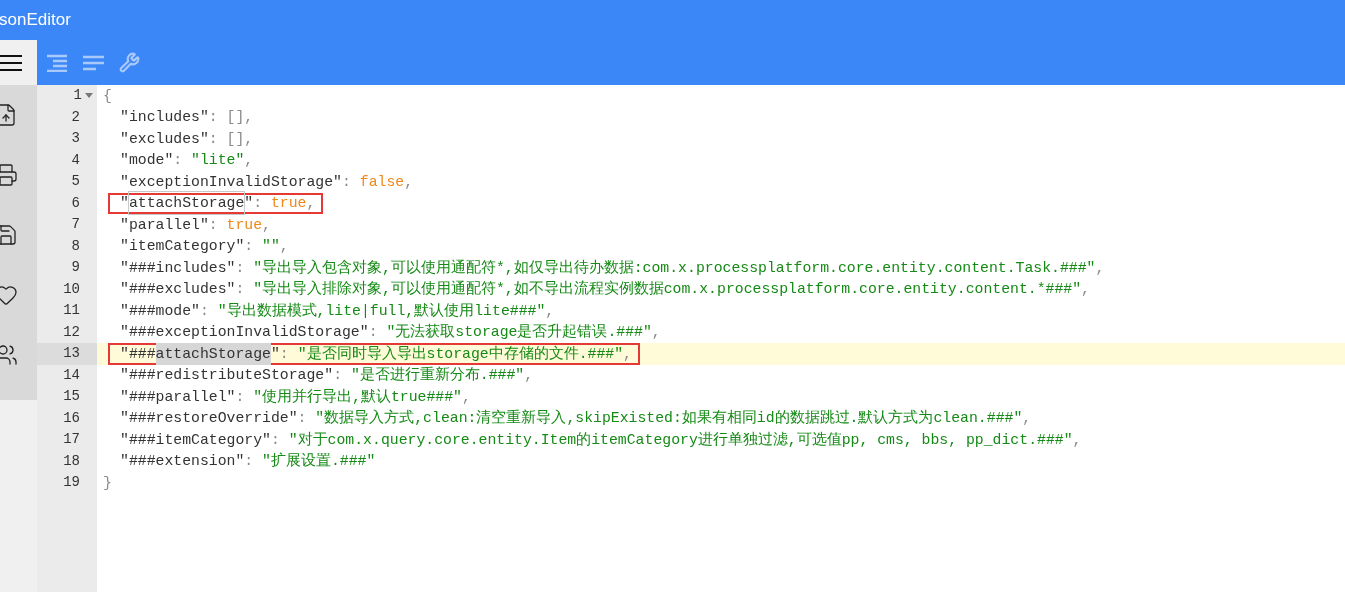 Image resolution: width=1345 pixels, height=592 pixels. I want to click on json-string: "是否同时导入导出storage中存储的文件.###", so click(460, 354).